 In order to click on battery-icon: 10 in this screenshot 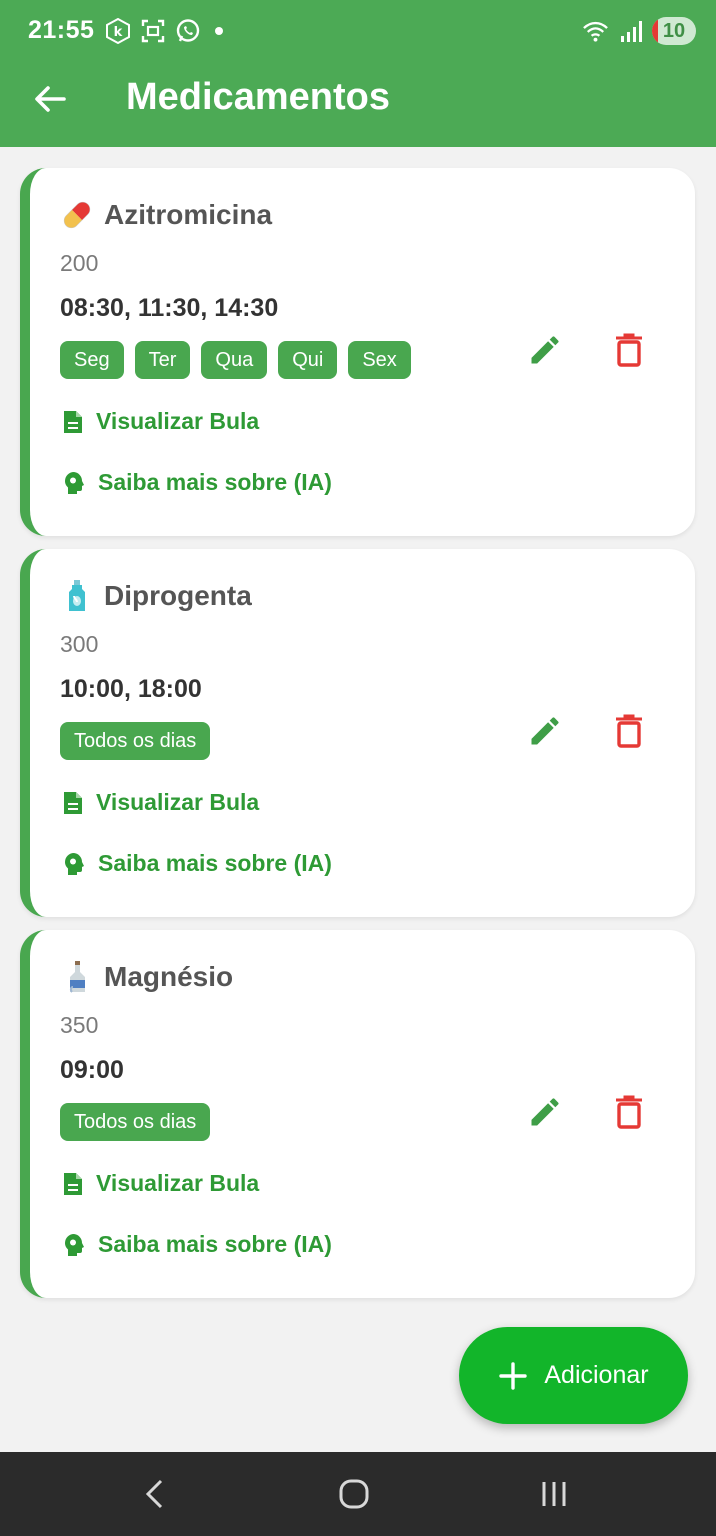, I will do `click(674, 31)`.